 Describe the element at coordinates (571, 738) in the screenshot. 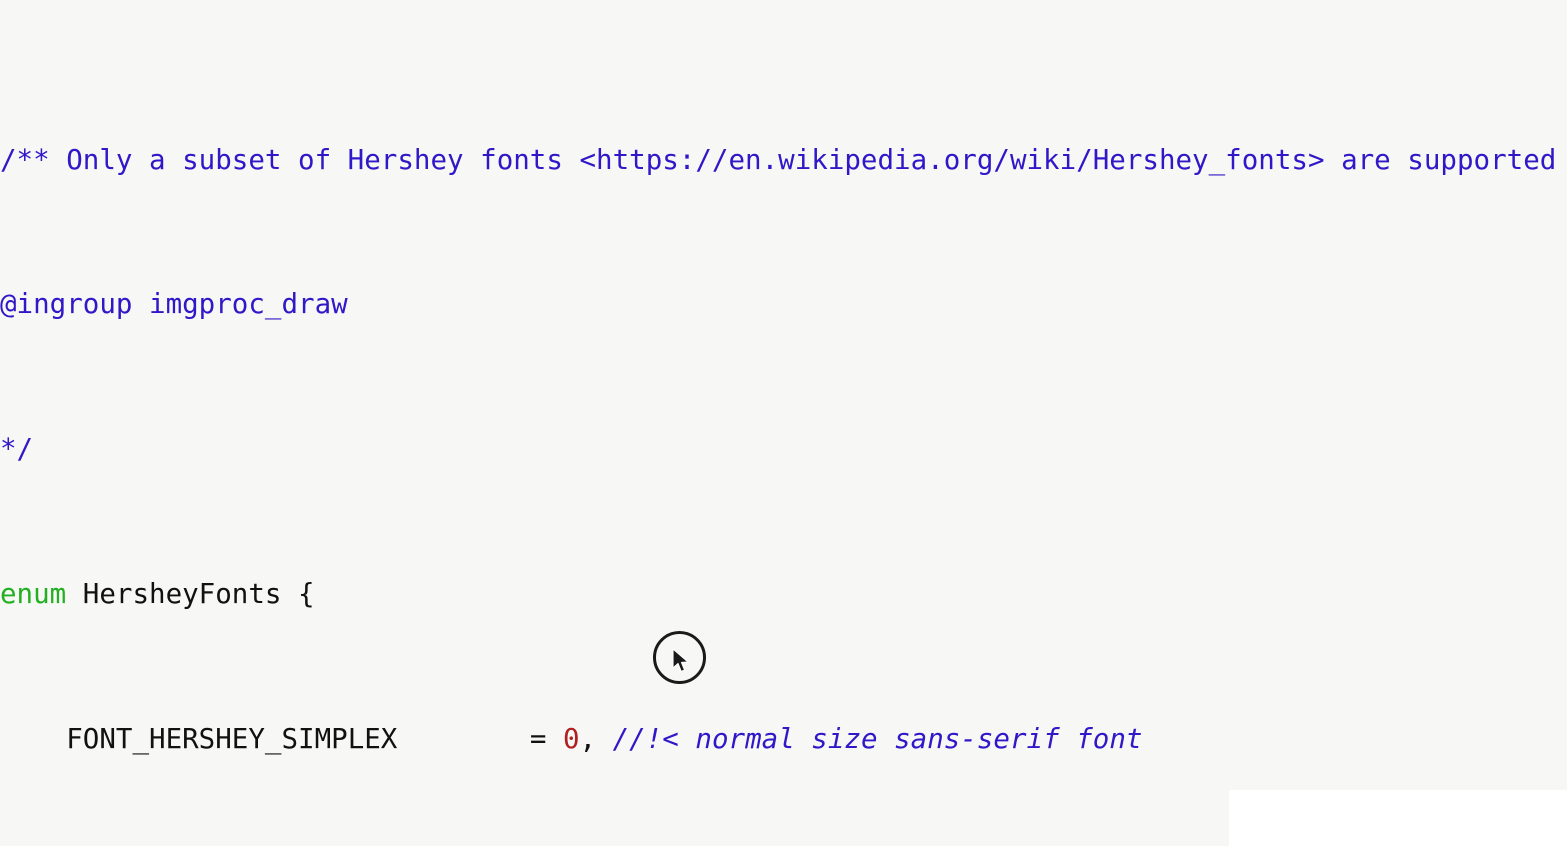

I see `enumerator-value: 0` at that location.